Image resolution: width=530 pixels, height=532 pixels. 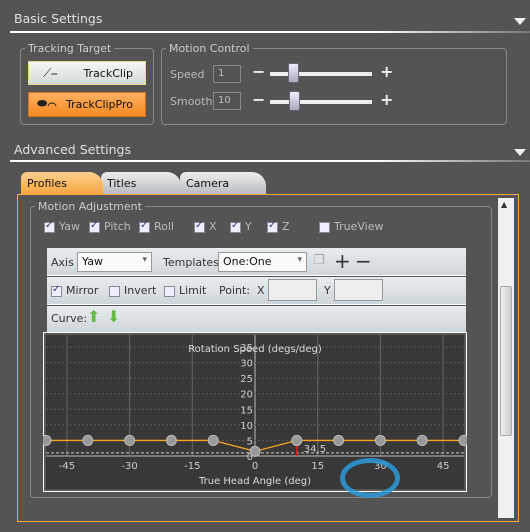 What do you see at coordinates (93, 316) in the screenshot?
I see `curve-up-icon: ⬆` at bounding box center [93, 316].